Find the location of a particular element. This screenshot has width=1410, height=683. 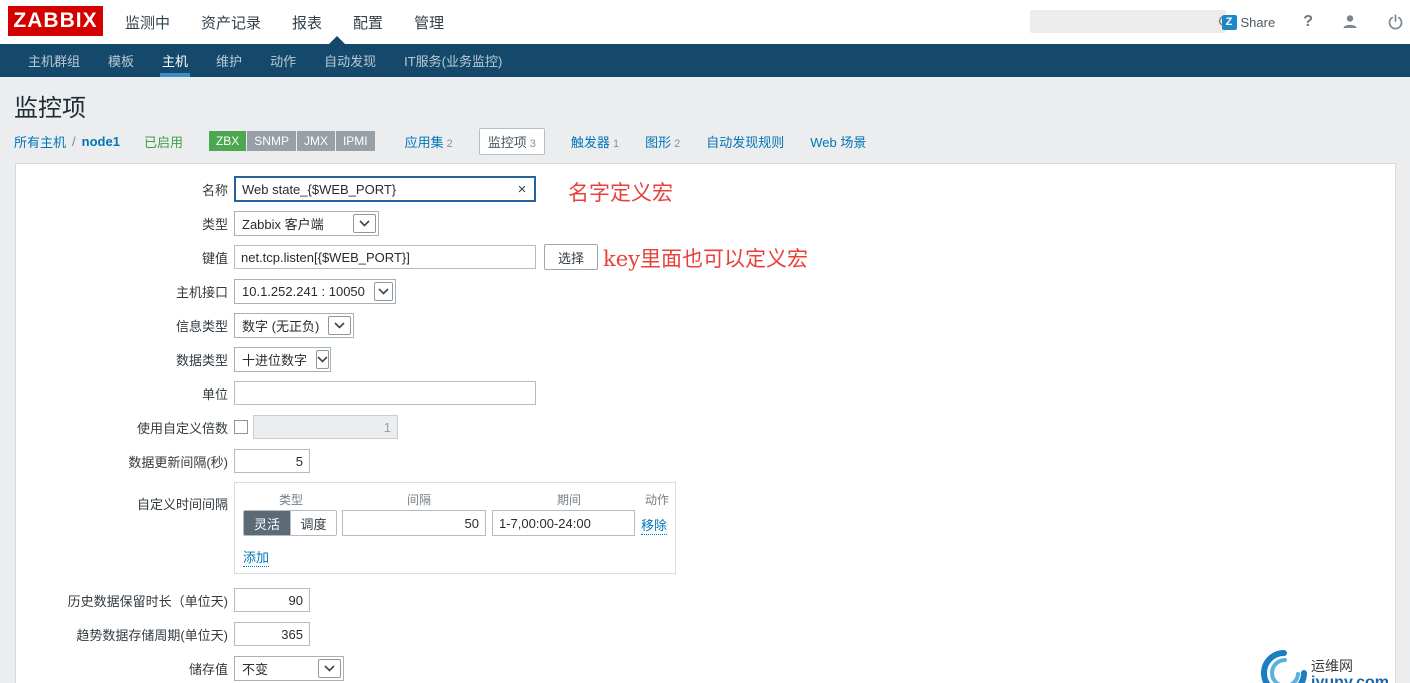

watermark: 运维网 iyunv.com is located at coordinates (1325, 666).